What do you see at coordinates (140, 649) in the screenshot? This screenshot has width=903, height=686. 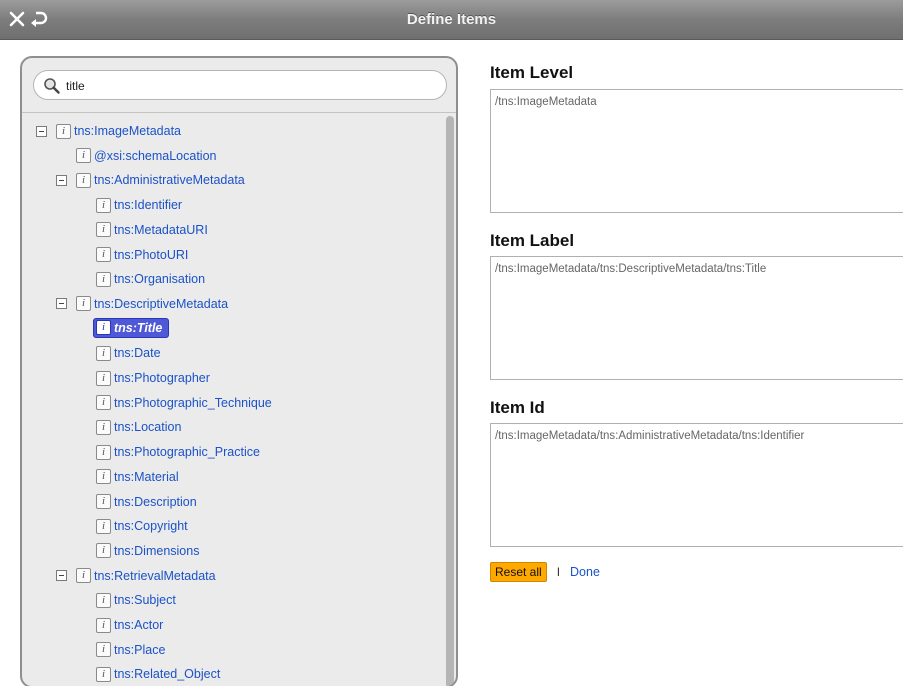 I see `tree-node-label: tns:Place` at bounding box center [140, 649].